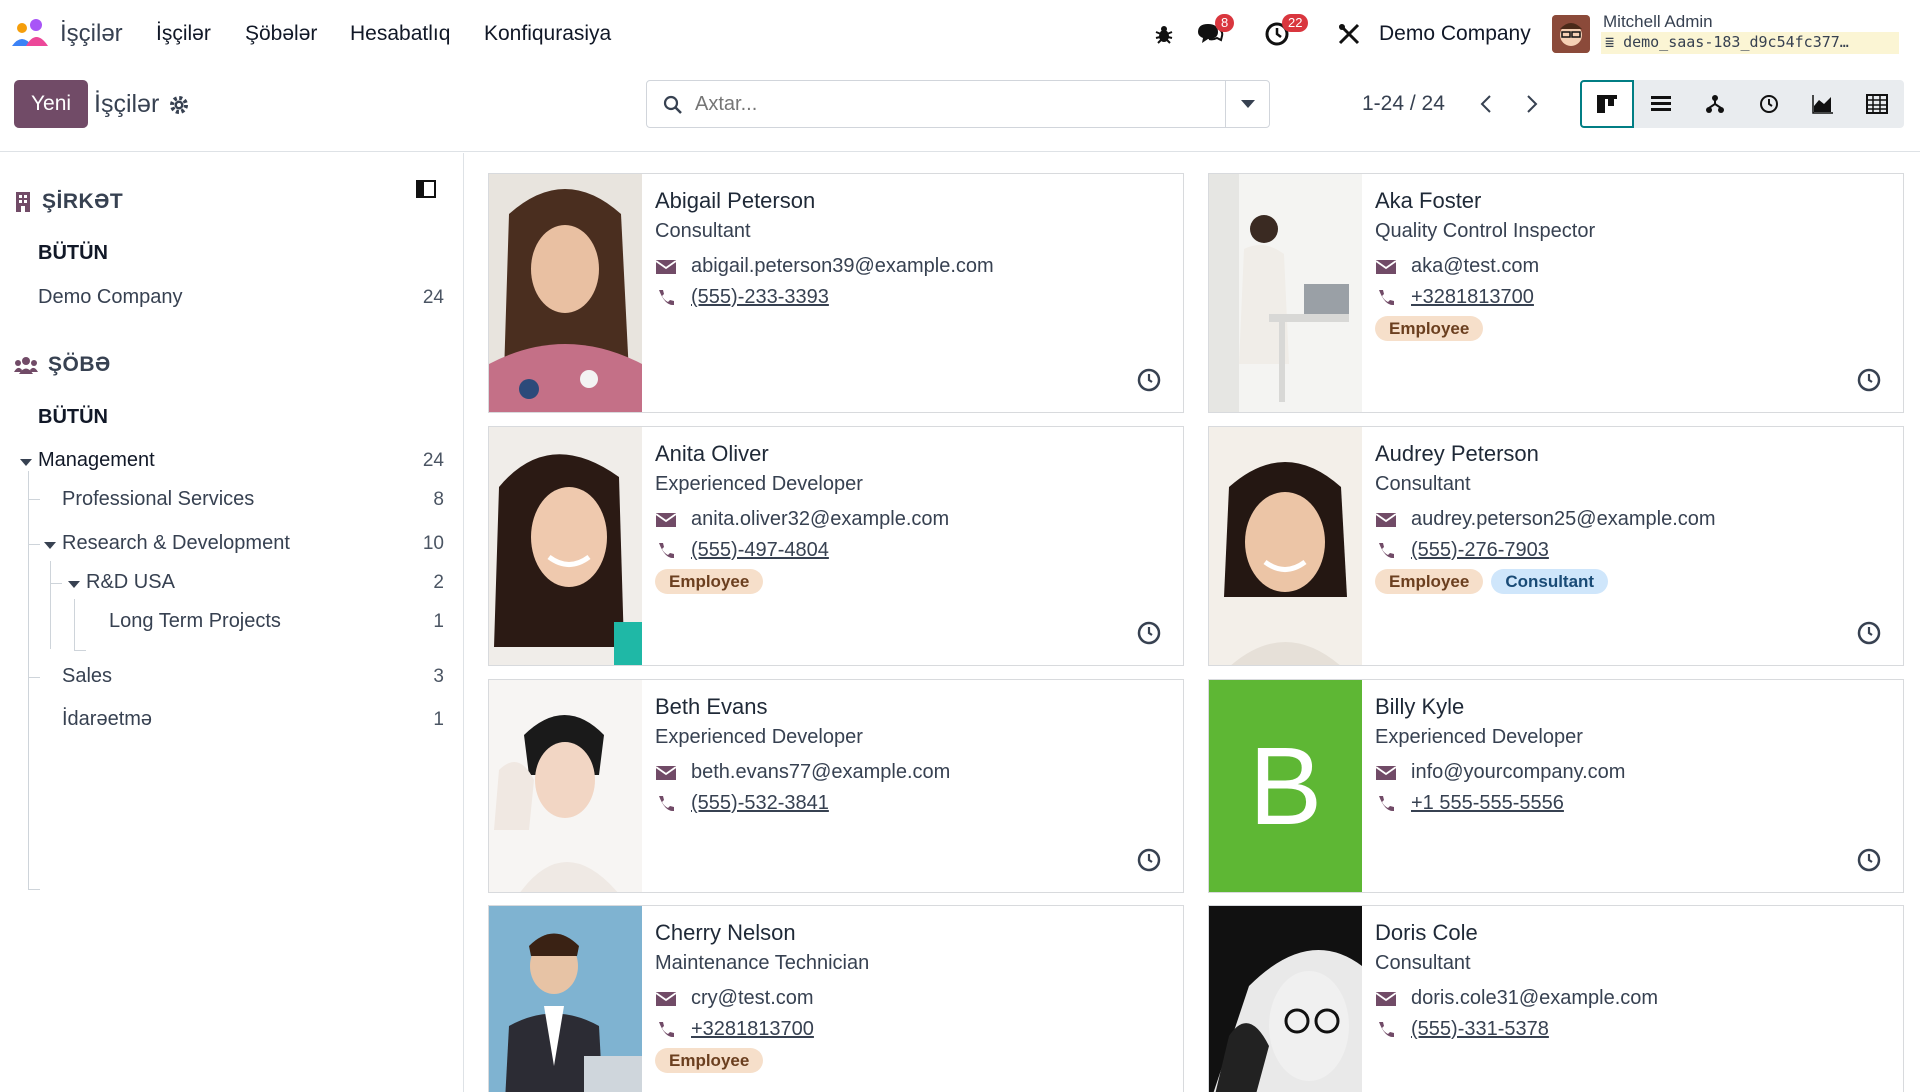 Image resolution: width=1920 pixels, height=1092 pixels. I want to click on department-professional-services: Professional Services 8, so click(232, 501).